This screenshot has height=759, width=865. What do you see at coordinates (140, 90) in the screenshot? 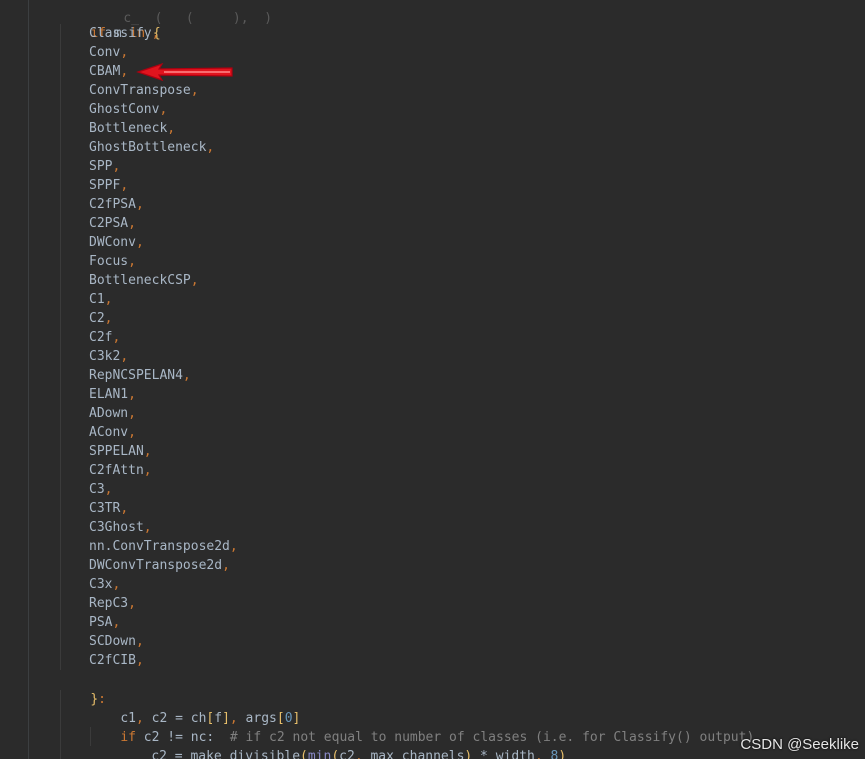
I see `module-name: ConvTranspose` at bounding box center [140, 90].